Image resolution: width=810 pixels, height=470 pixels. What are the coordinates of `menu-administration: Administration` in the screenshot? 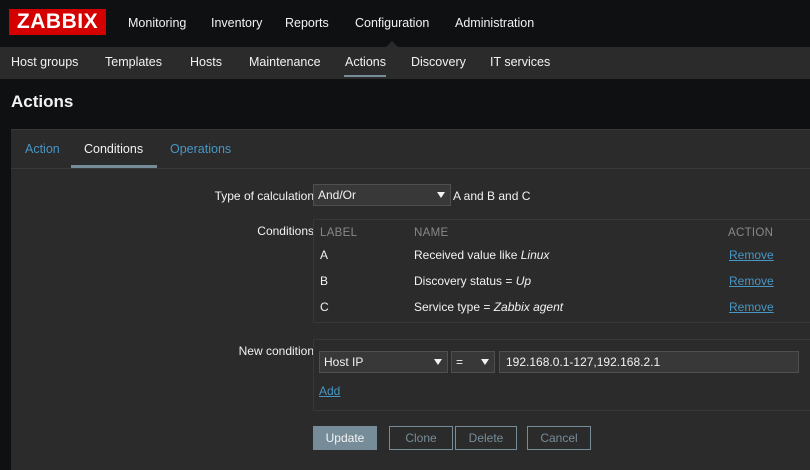 It's located at (494, 23).